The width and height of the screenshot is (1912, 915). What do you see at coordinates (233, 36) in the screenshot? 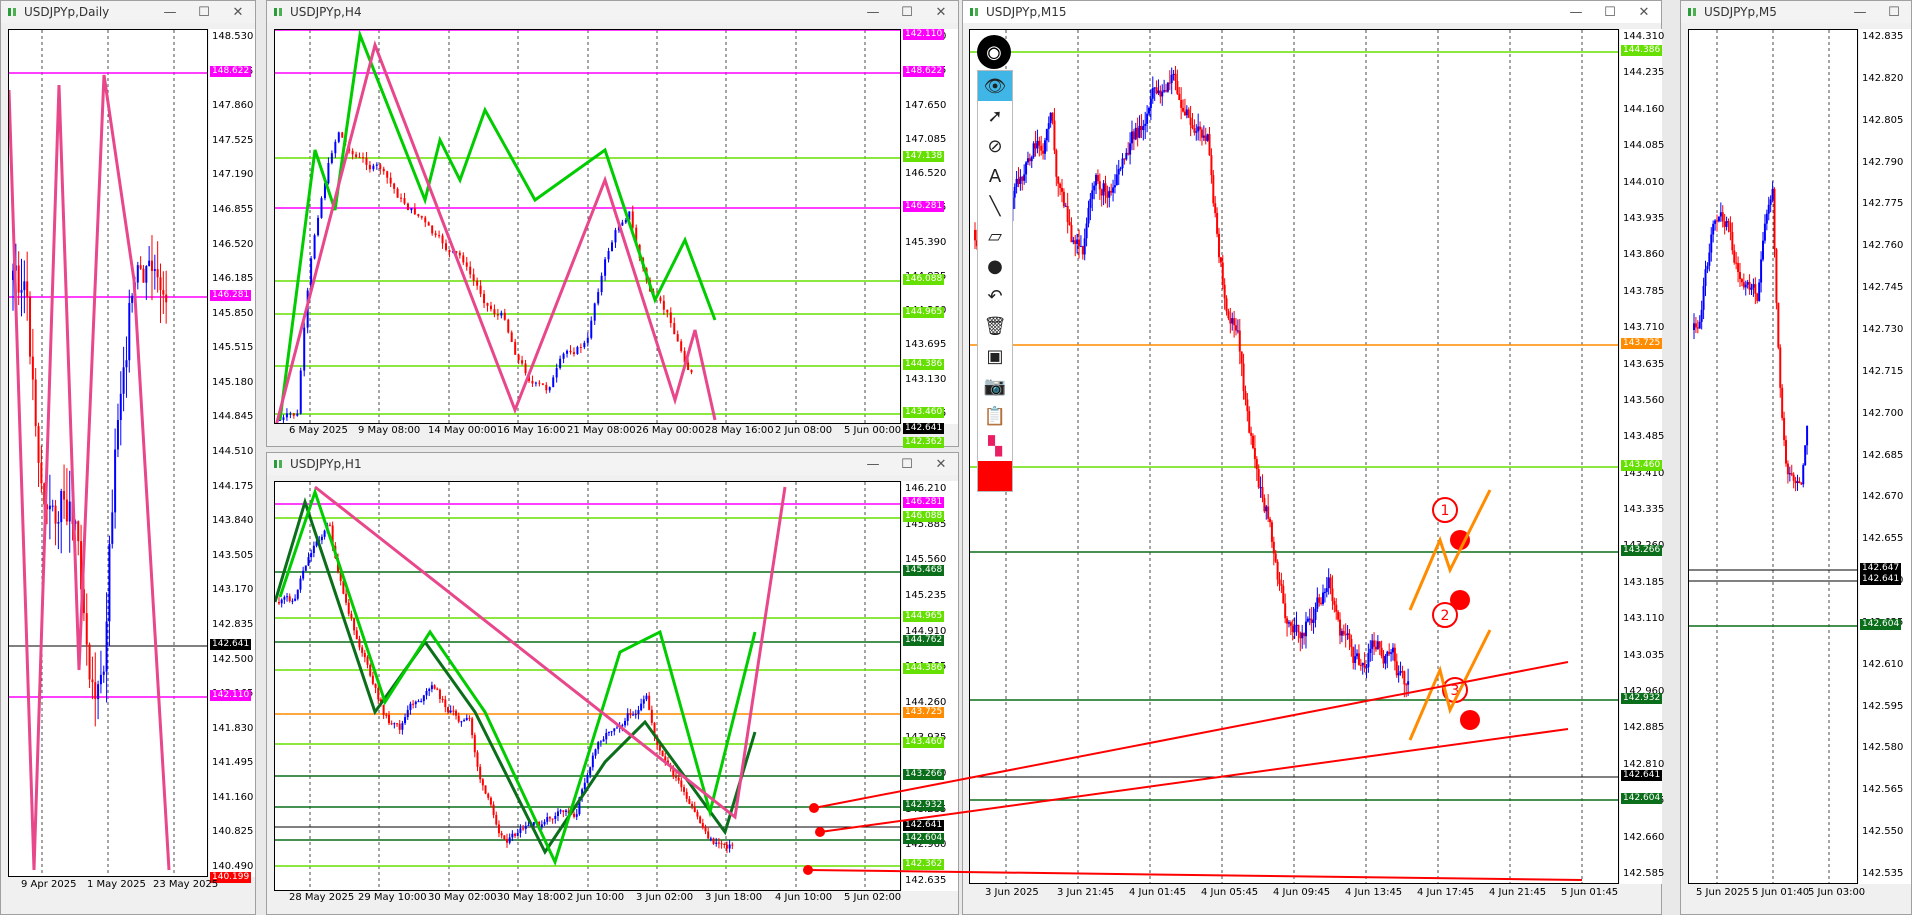
I see `price-tick-label: 148.530` at bounding box center [233, 36].